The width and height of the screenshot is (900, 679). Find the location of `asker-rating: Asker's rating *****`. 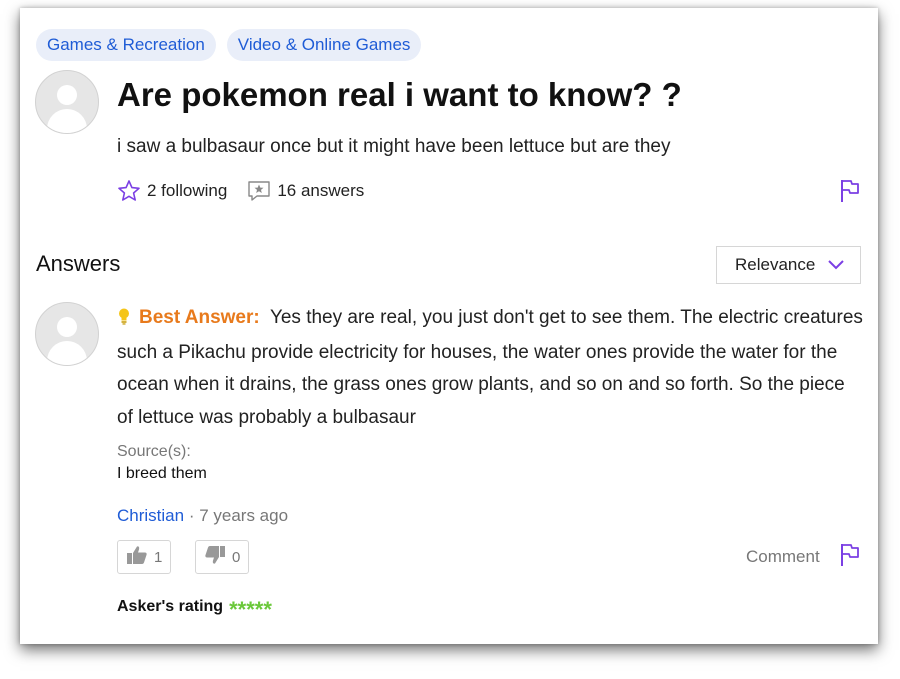

asker-rating: Asker's rating ***** is located at coordinates (194, 609).